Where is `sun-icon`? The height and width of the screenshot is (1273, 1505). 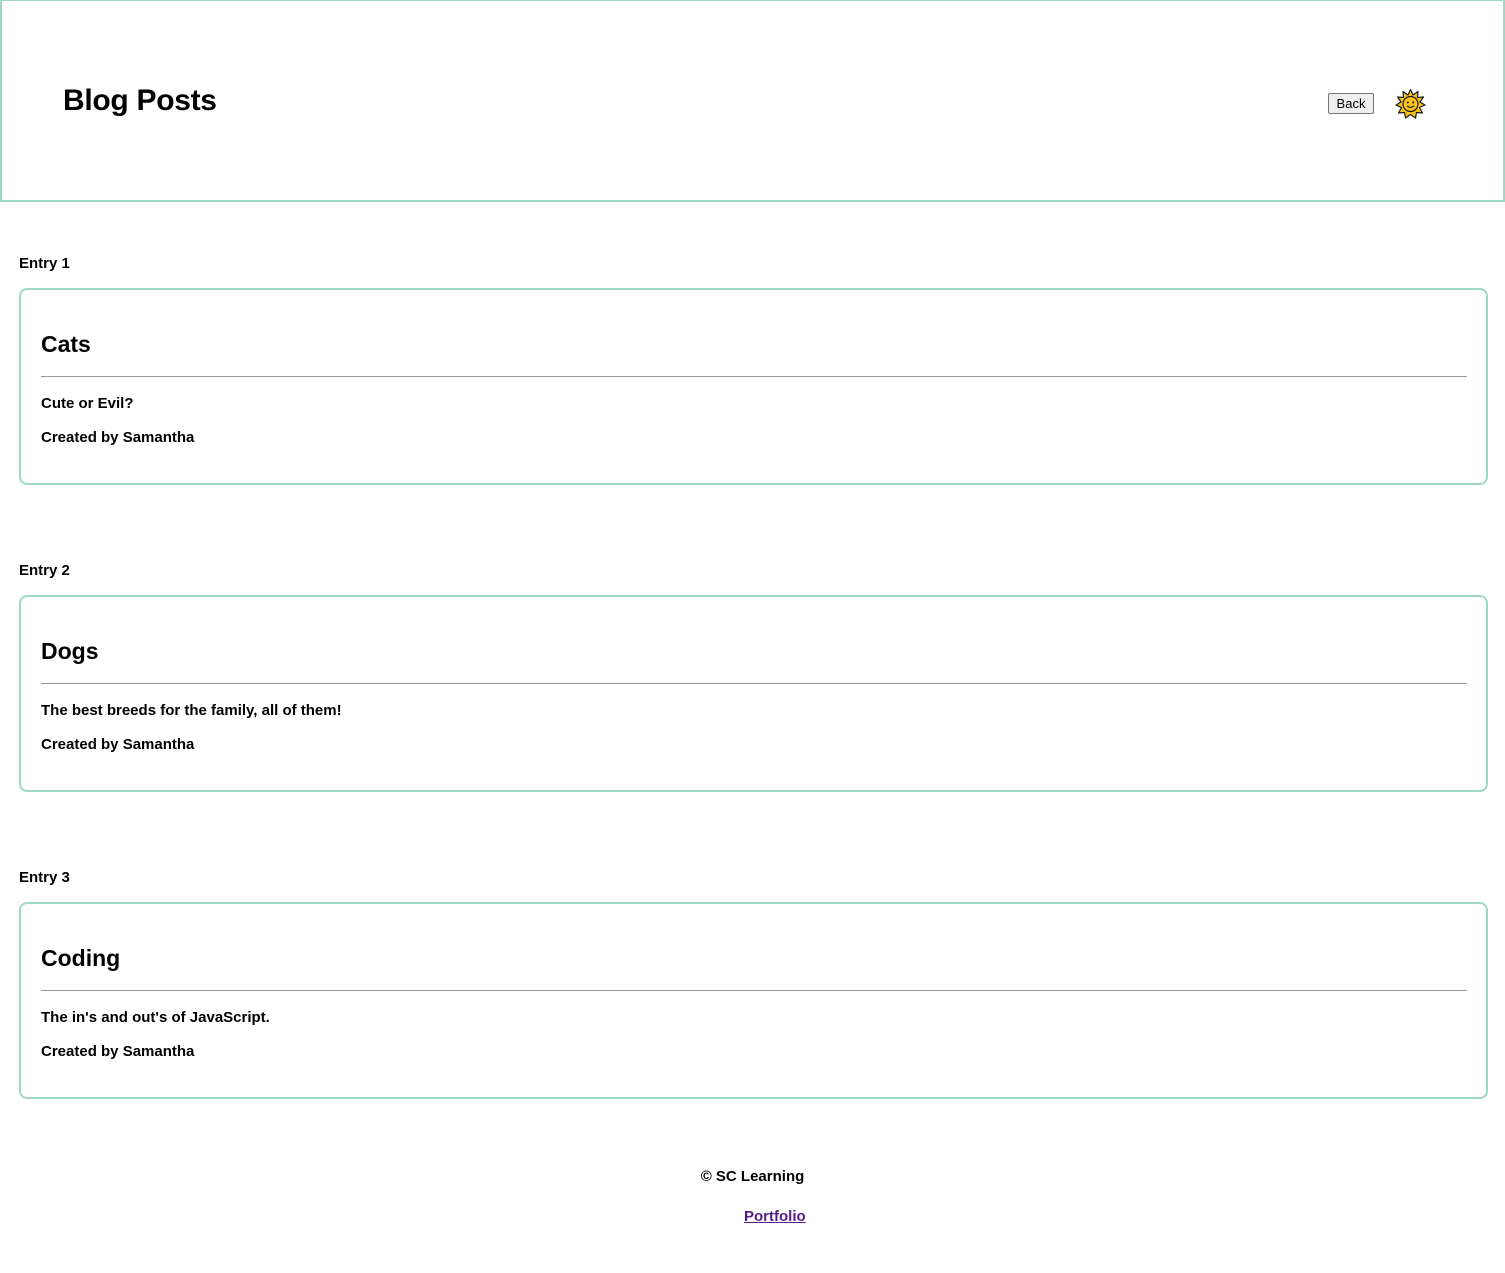
sun-icon is located at coordinates (1410, 103).